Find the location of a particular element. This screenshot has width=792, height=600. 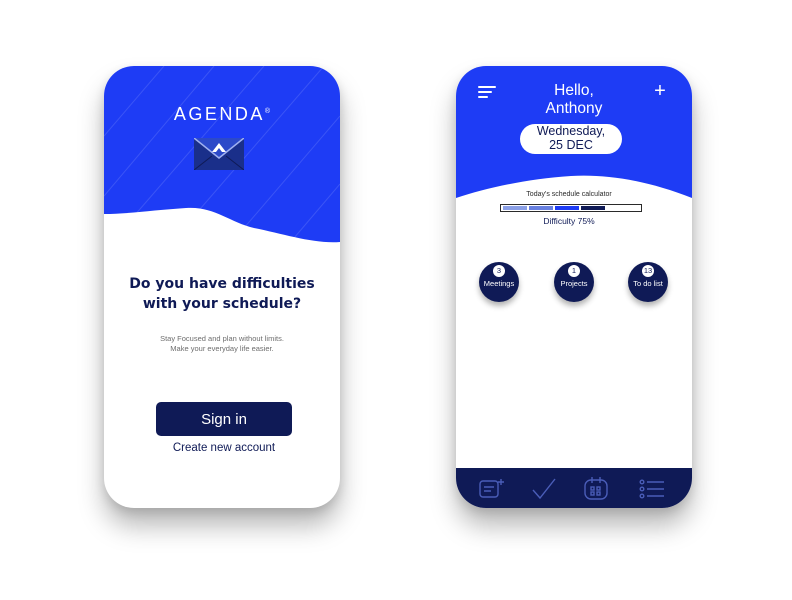

todo-label: To do list is located at coordinates (648, 283).